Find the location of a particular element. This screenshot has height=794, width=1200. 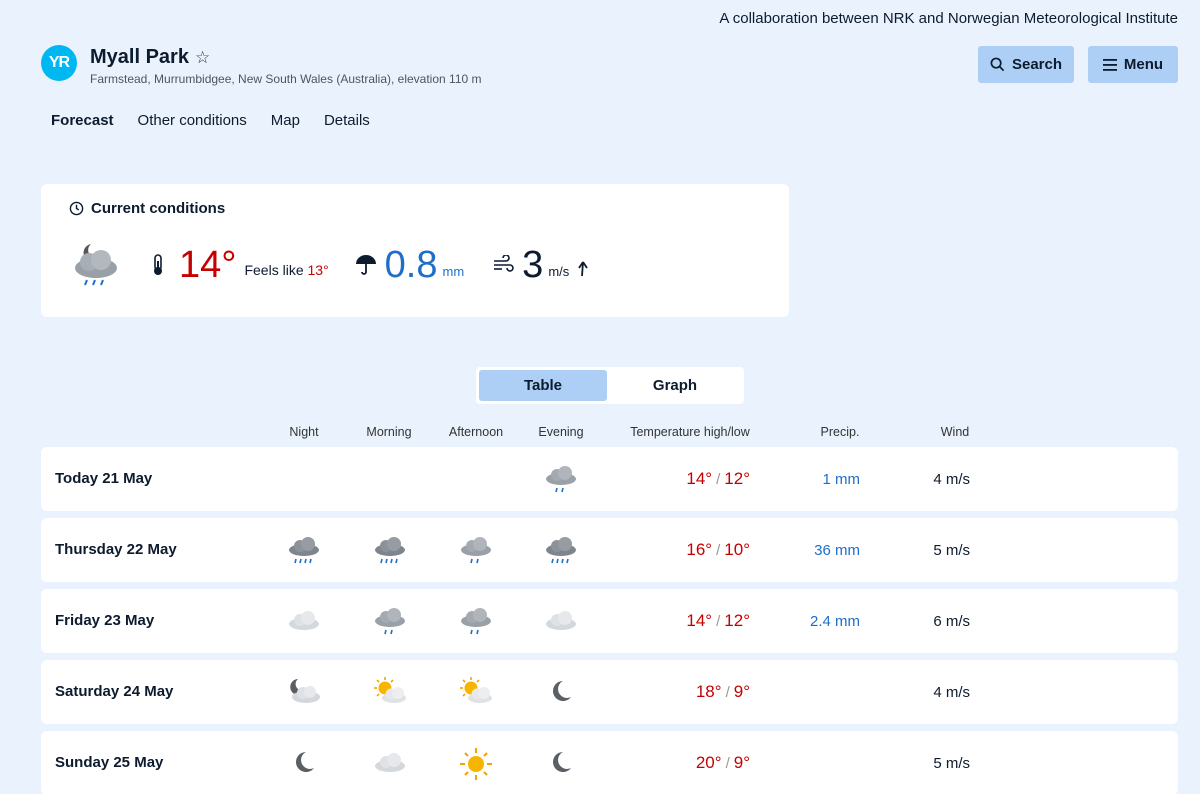

menu-button: Menu is located at coordinates (1133, 64).